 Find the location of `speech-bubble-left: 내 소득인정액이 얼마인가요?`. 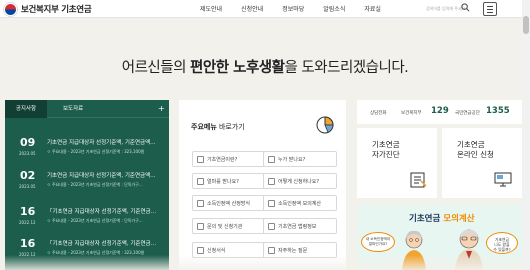

speech-bubble-left: 내 소득인정액이 얼마인가요? is located at coordinates (378, 242).